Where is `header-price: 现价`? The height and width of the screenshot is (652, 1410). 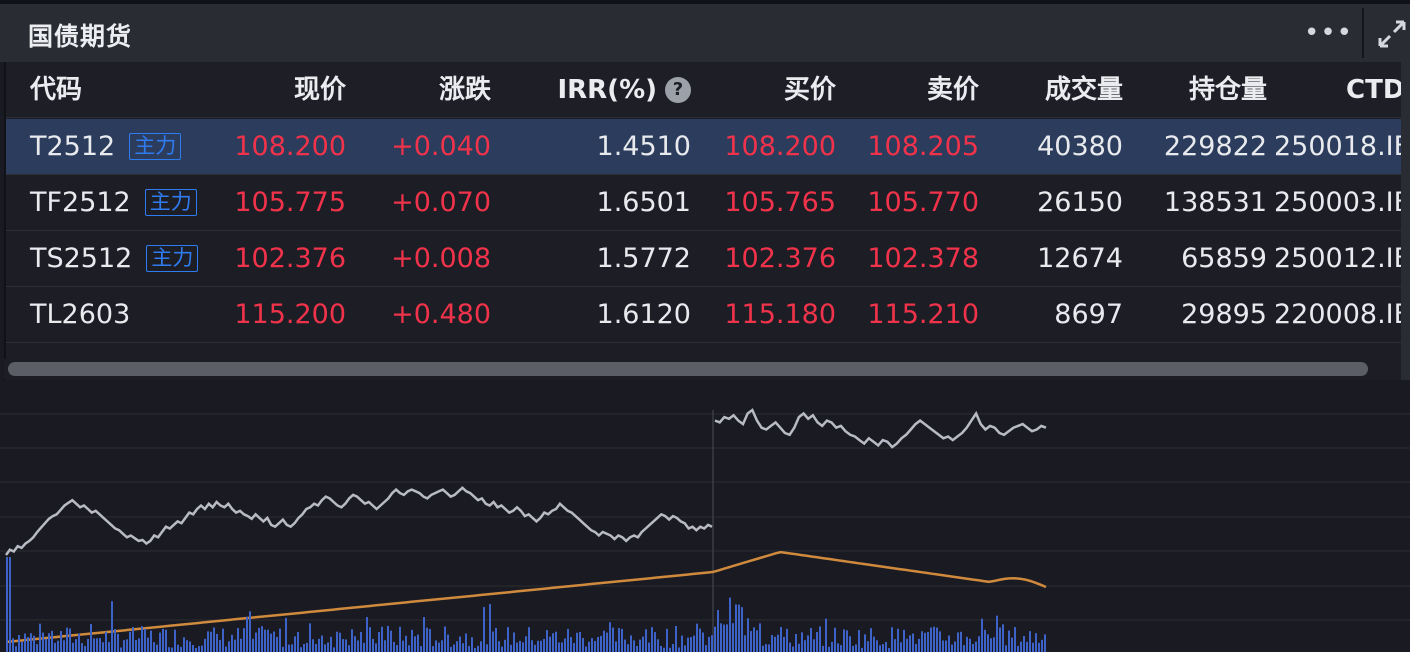 header-price: 现价 is located at coordinates (276, 90).